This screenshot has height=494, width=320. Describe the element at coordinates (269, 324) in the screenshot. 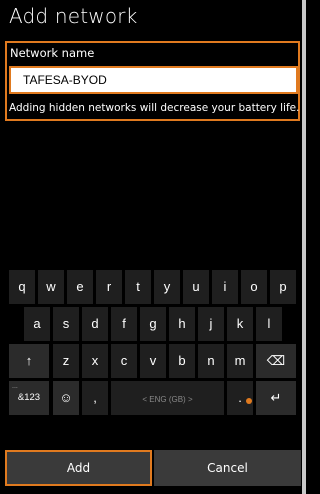

I see `key-l: l` at that location.